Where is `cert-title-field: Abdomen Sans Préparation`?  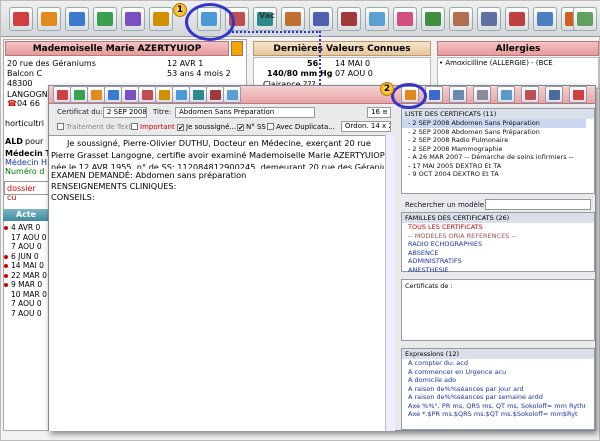
cert-title-field: Abdomen Sans Préparation is located at coordinates (245, 112).